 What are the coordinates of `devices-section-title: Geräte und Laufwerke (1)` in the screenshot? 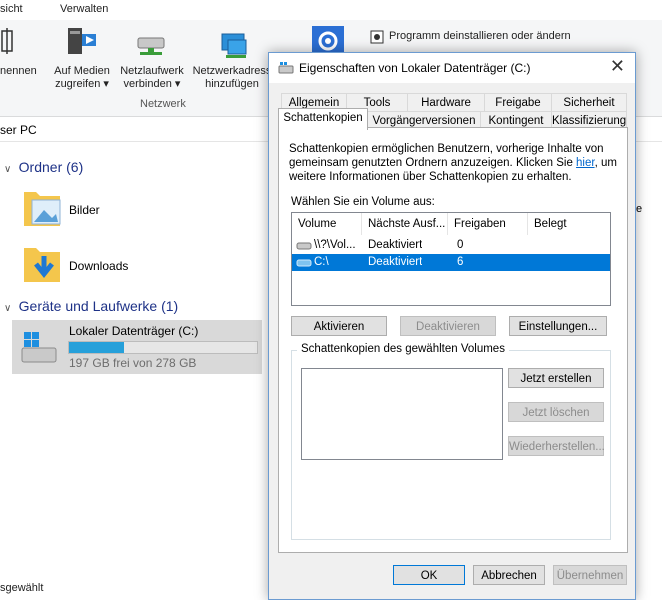 It's located at (98, 306).